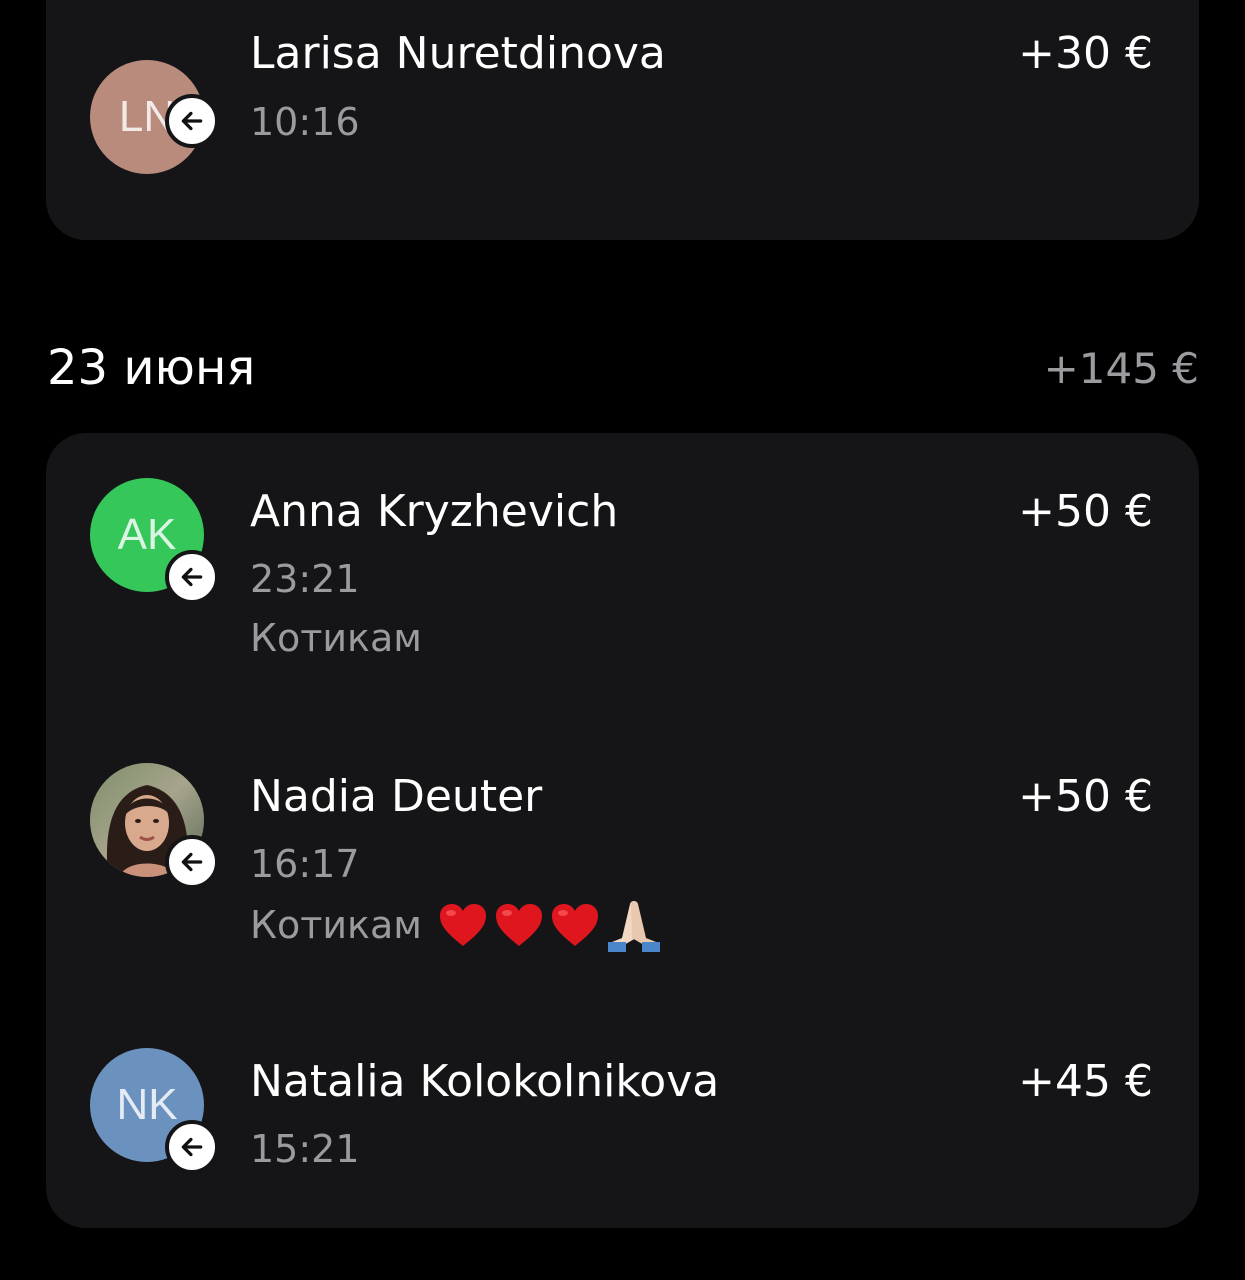 This screenshot has height=1280, width=1245. Describe the element at coordinates (147, 534) in the screenshot. I see `avatar-initials: AK` at that location.